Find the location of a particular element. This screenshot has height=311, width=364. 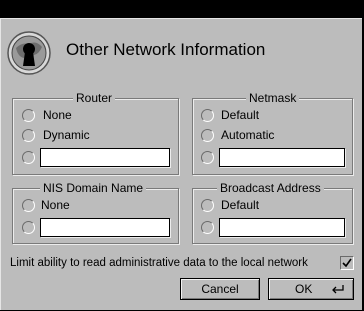

checkmark-icon is located at coordinates (347, 263).